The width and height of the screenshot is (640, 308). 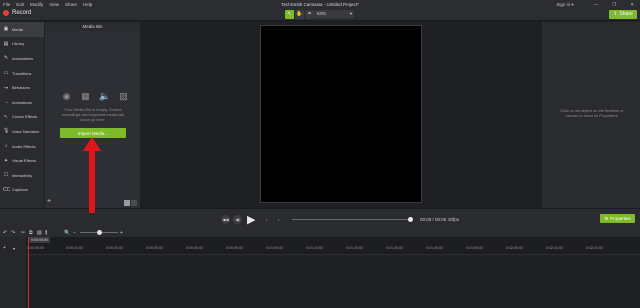 I want to click on minimize-icon: —, so click(x=596, y=5).